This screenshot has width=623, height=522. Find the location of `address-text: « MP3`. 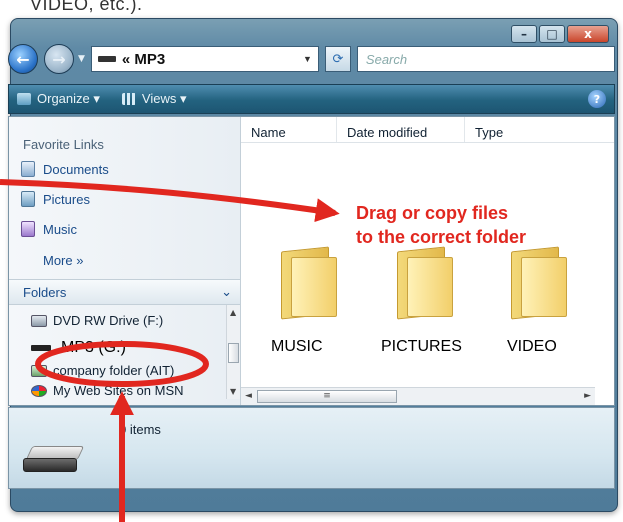

address-text: « MP3 is located at coordinates (143, 59).